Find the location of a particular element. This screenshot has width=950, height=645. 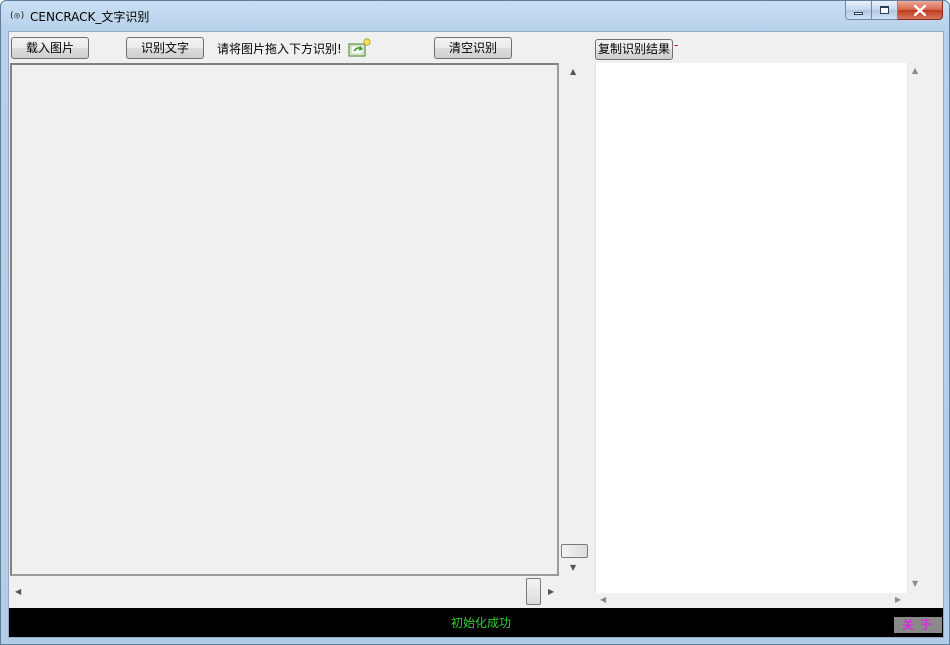

window-controls is located at coordinates (894, 11).